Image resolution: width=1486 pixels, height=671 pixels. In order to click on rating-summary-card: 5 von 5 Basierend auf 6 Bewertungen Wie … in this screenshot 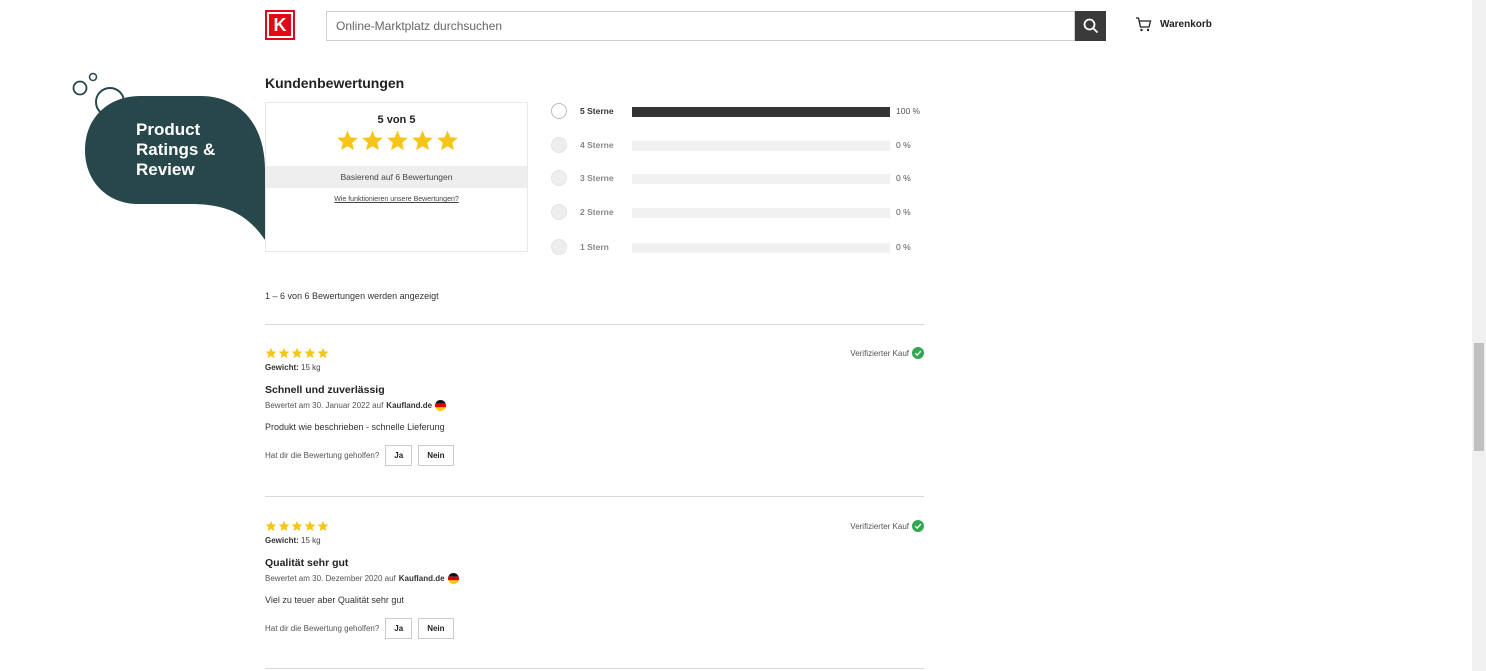, I will do `click(396, 177)`.